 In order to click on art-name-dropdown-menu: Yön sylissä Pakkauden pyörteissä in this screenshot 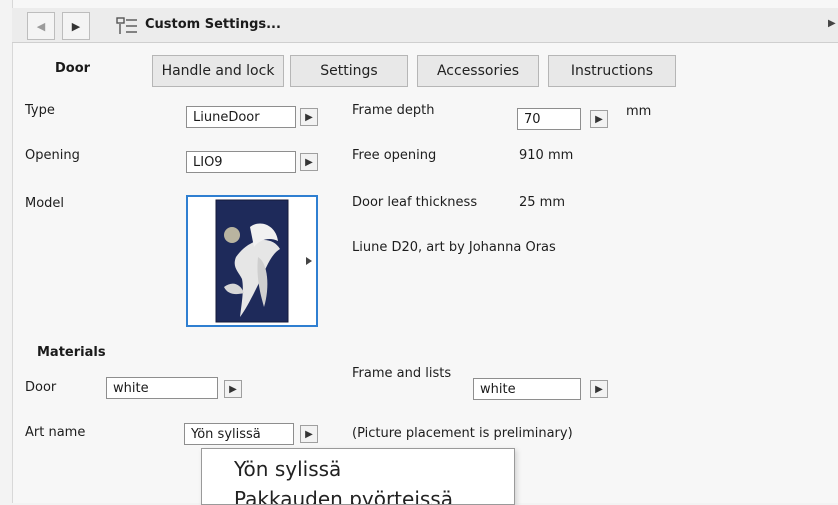, I will do `click(358, 476)`.